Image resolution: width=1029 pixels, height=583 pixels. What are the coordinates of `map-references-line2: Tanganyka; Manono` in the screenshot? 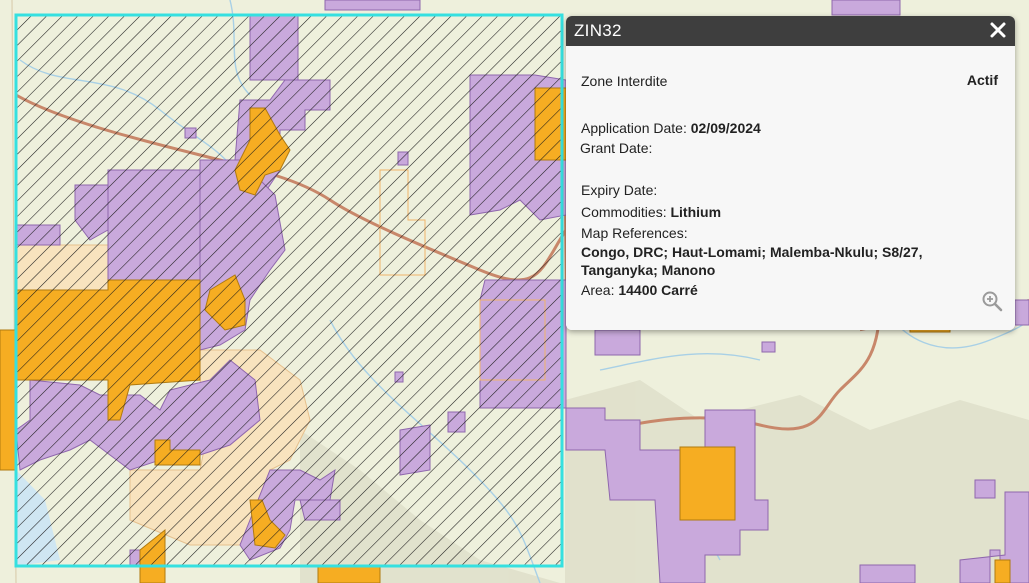 It's located at (648, 270).